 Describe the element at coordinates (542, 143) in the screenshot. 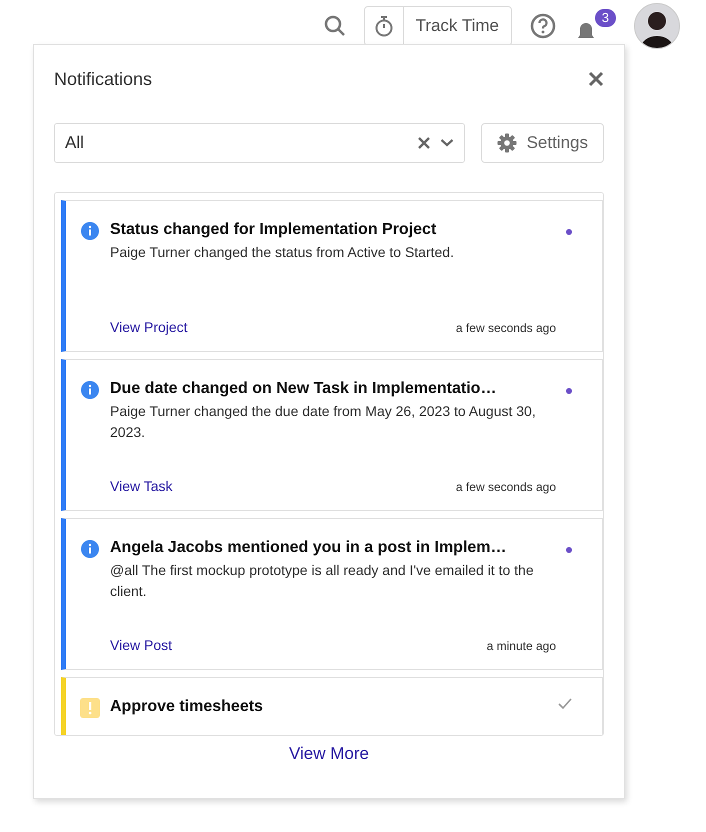

I see `settings-button: Settings` at that location.